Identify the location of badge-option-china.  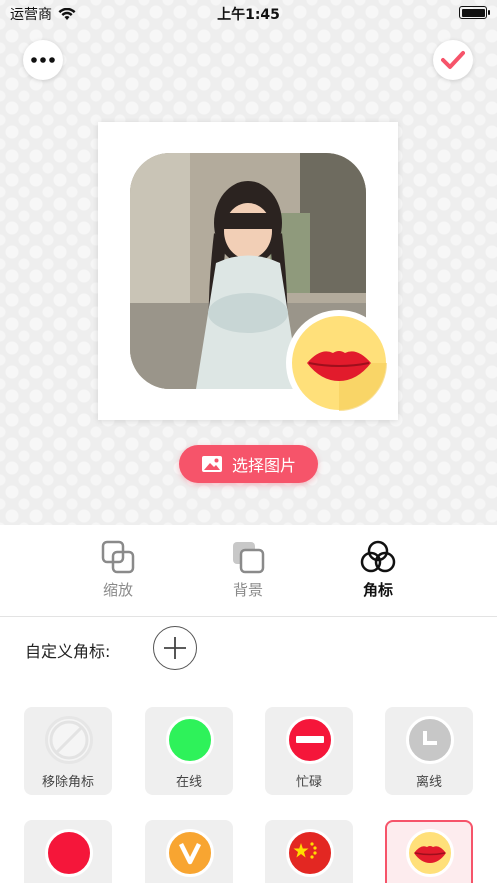
(309, 851).